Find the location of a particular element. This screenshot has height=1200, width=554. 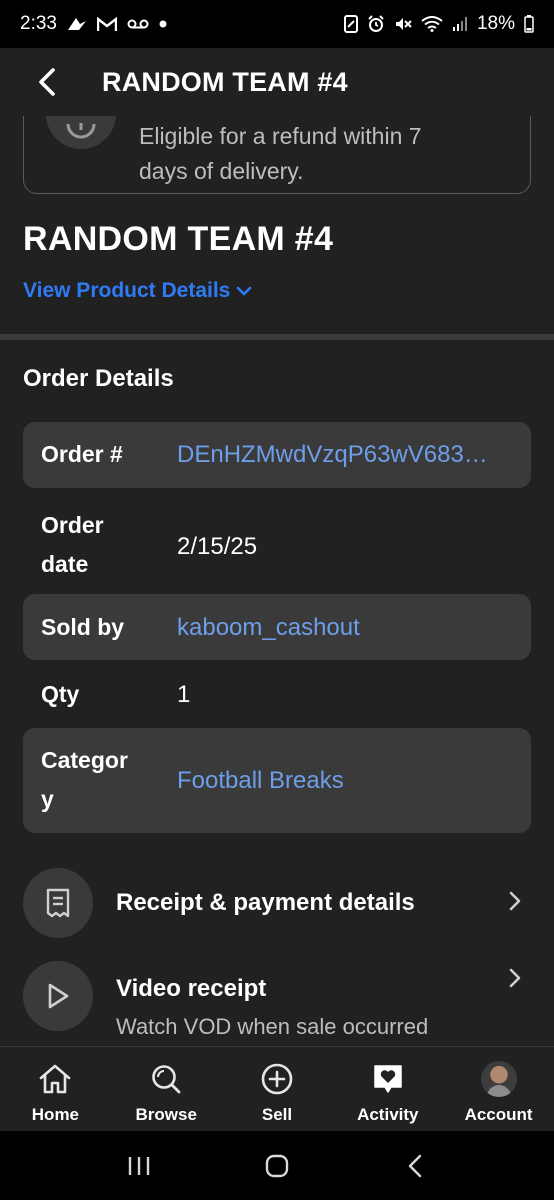

view-product-details-link: View Product Details is located at coordinates (137, 291).